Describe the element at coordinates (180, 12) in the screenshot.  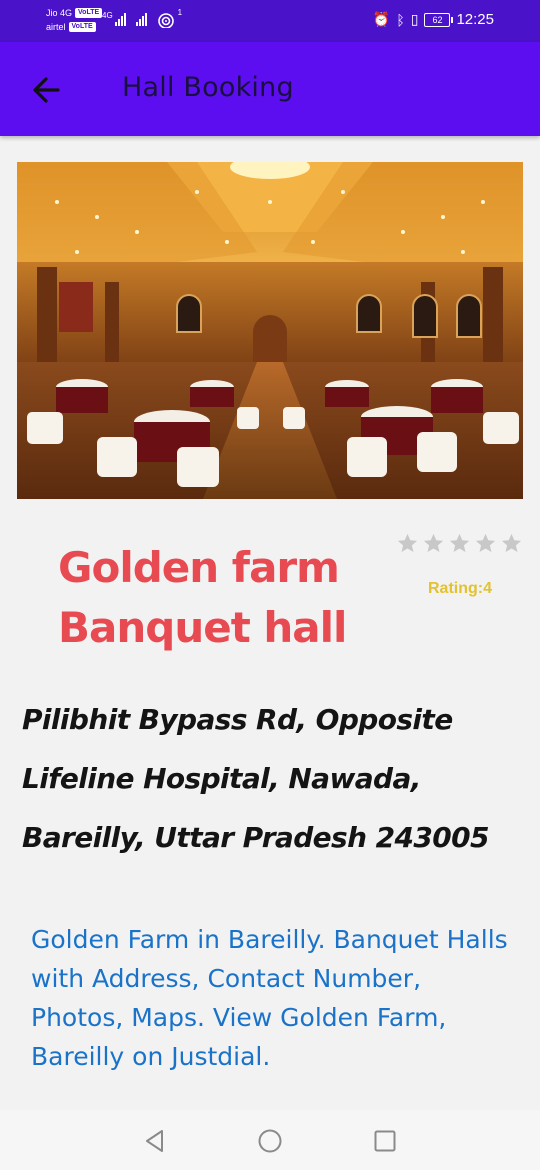
I see `wifi-badge: 1` at that location.